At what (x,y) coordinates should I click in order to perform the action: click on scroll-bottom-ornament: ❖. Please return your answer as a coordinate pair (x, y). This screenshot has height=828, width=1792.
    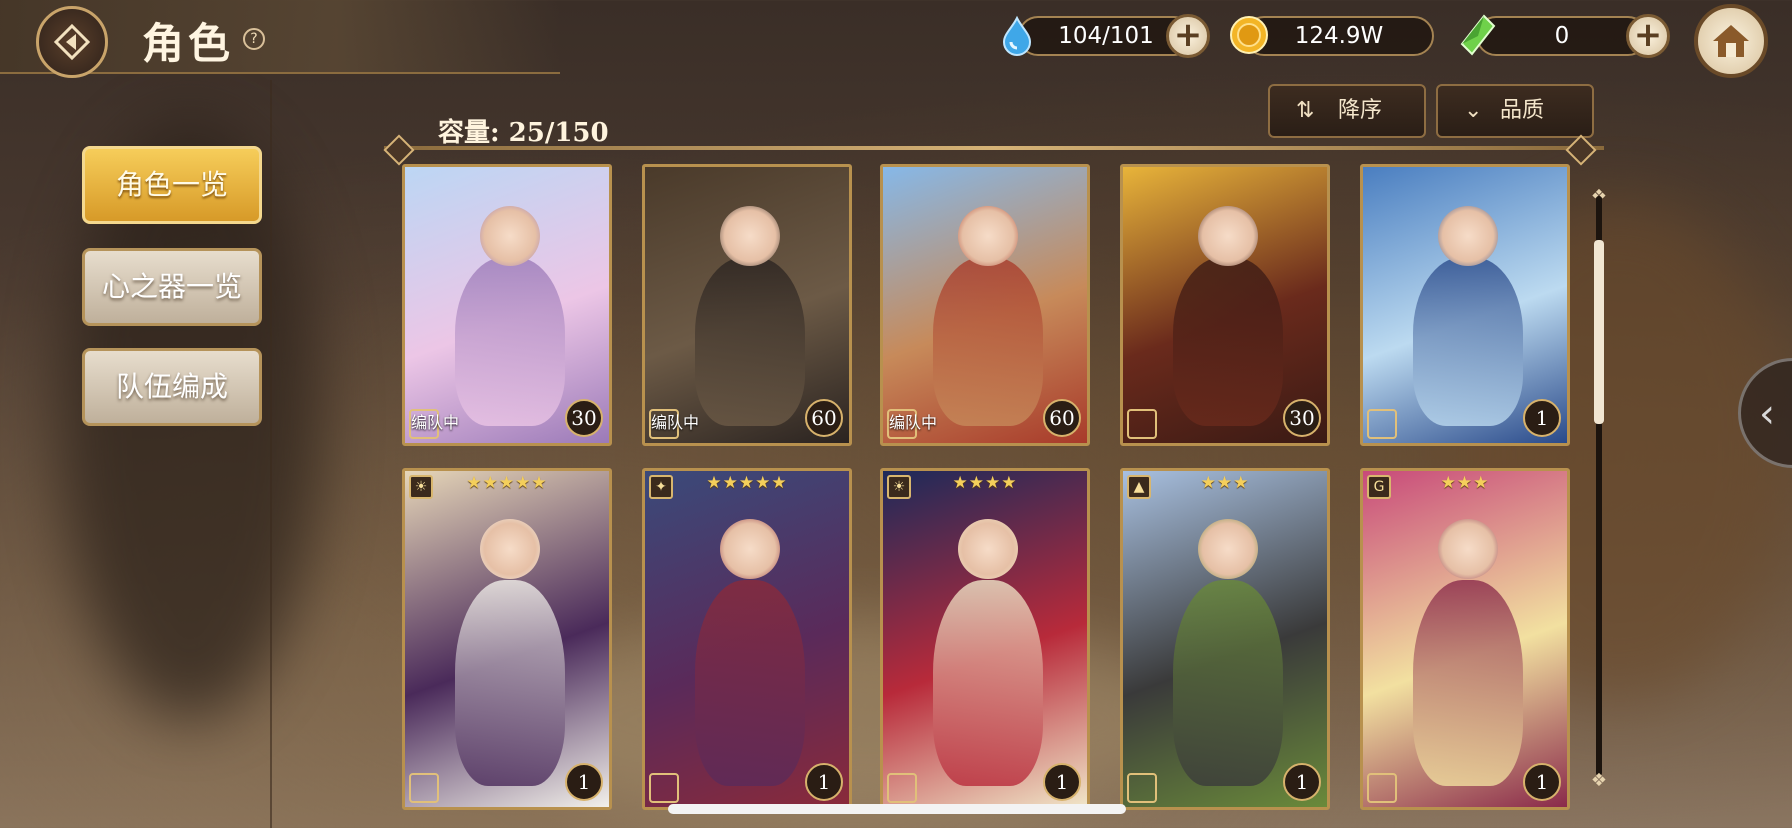
    Looking at the image, I should click on (1599, 780).